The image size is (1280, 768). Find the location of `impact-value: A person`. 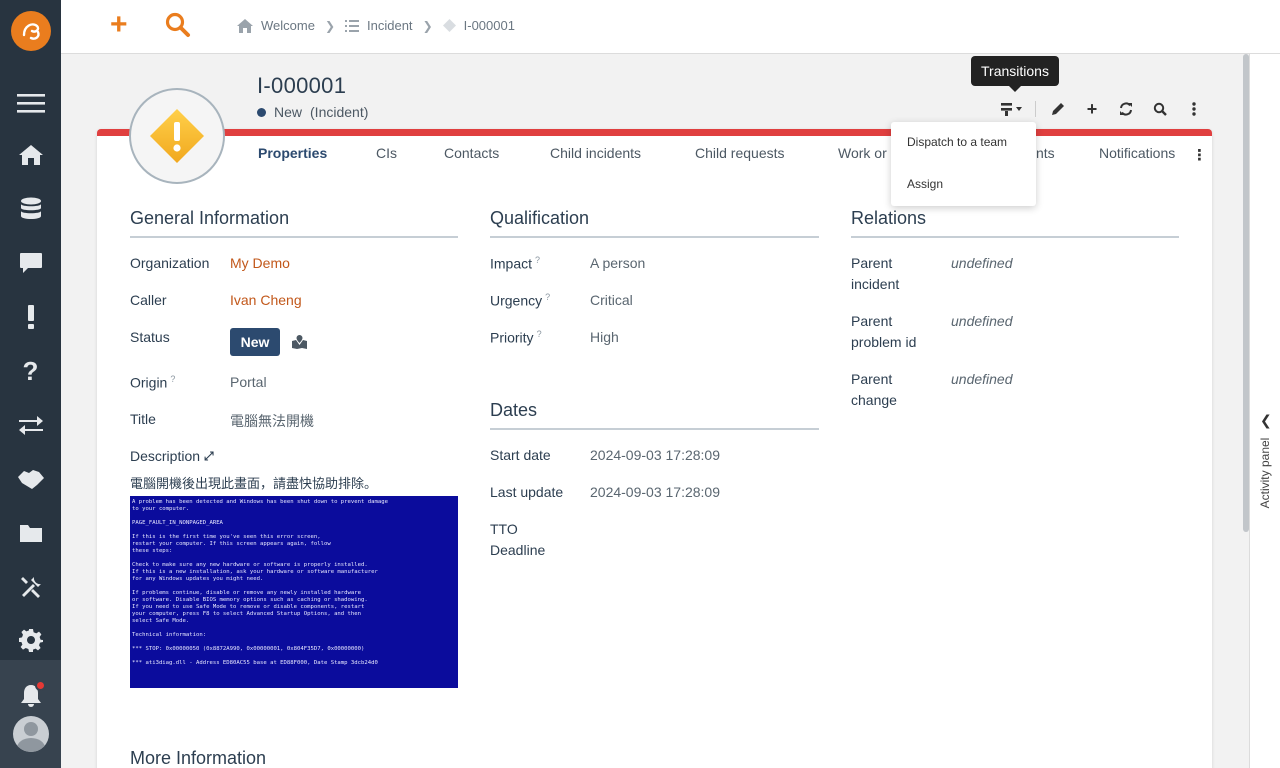

impact-value: A person is located at coordinates (618, 263).